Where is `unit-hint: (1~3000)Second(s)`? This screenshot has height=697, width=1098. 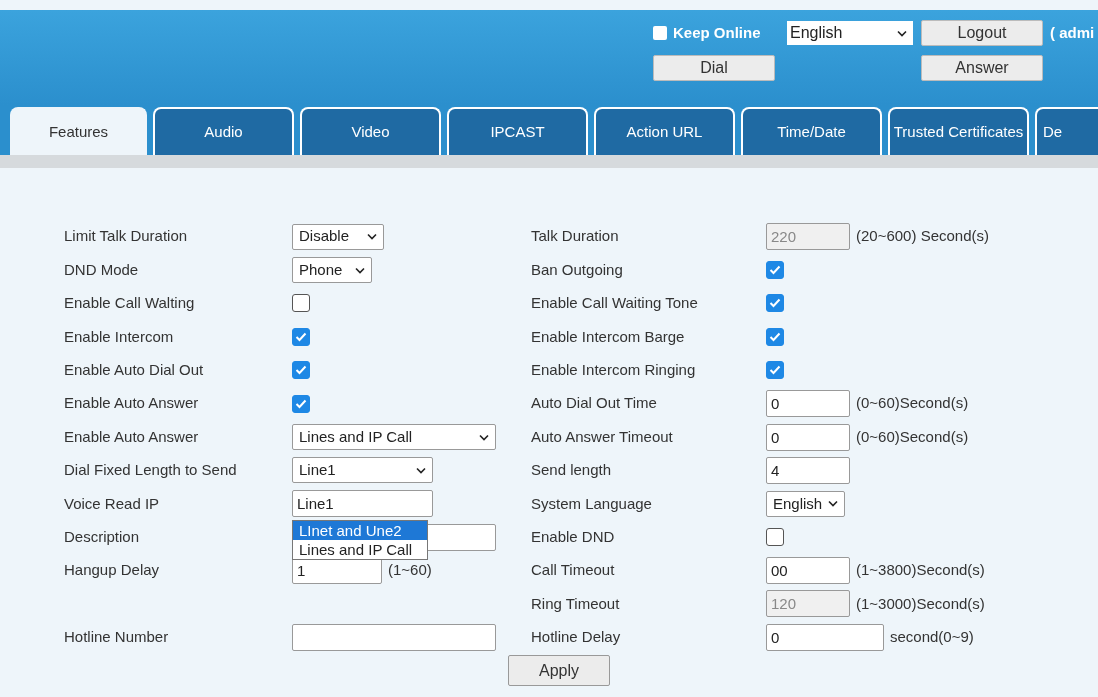 unit-hint: (1~3000)Second(s) is located at coordinates (920, 603).